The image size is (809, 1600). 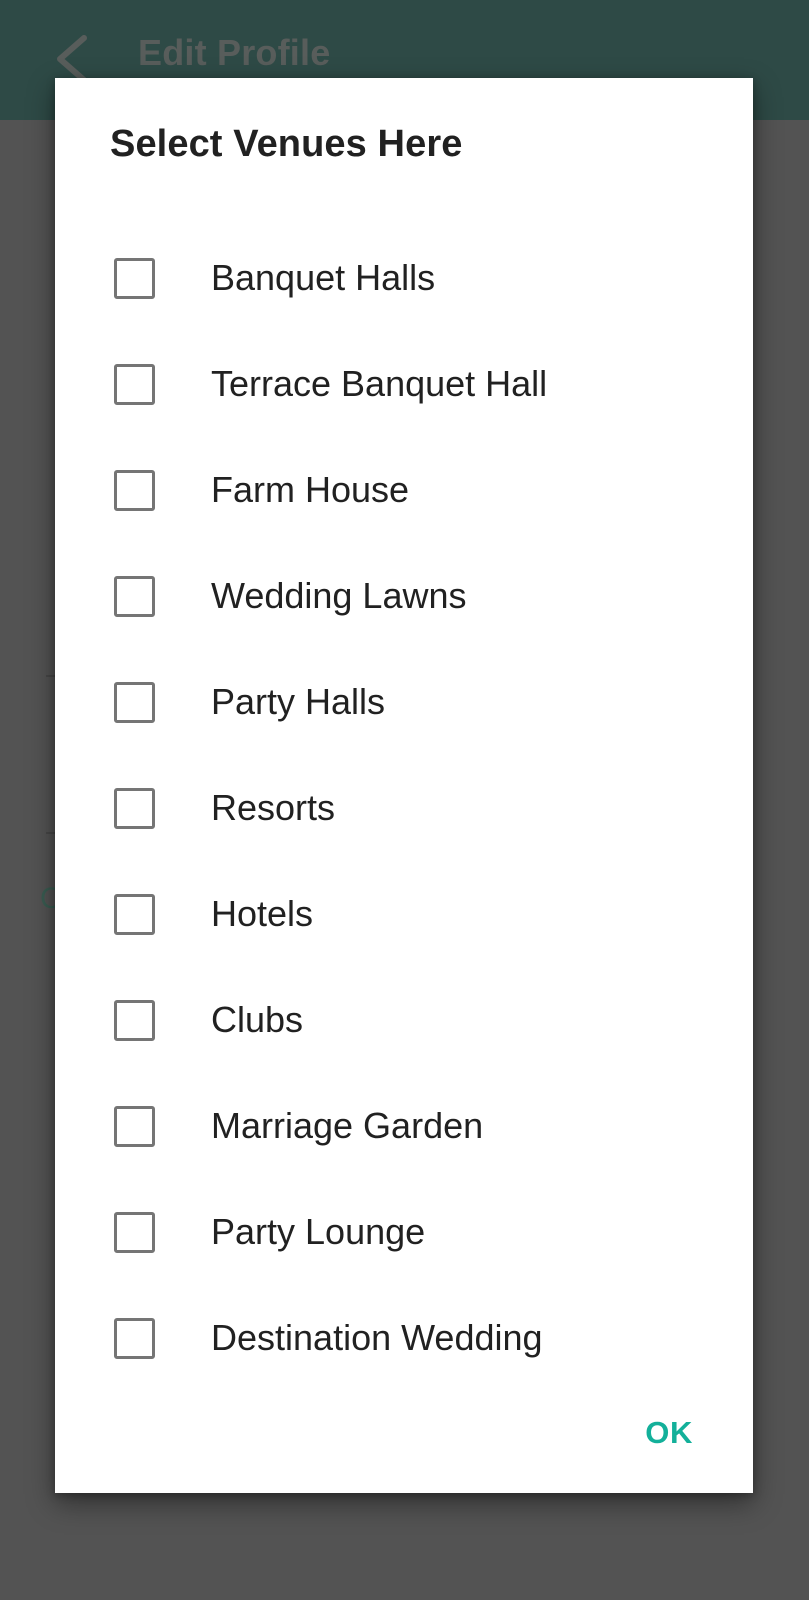 What do you see at coordinates (404, 1433) in the screenshot?
I see `dialog-actions: OK` at bounding box center [404, 1433].